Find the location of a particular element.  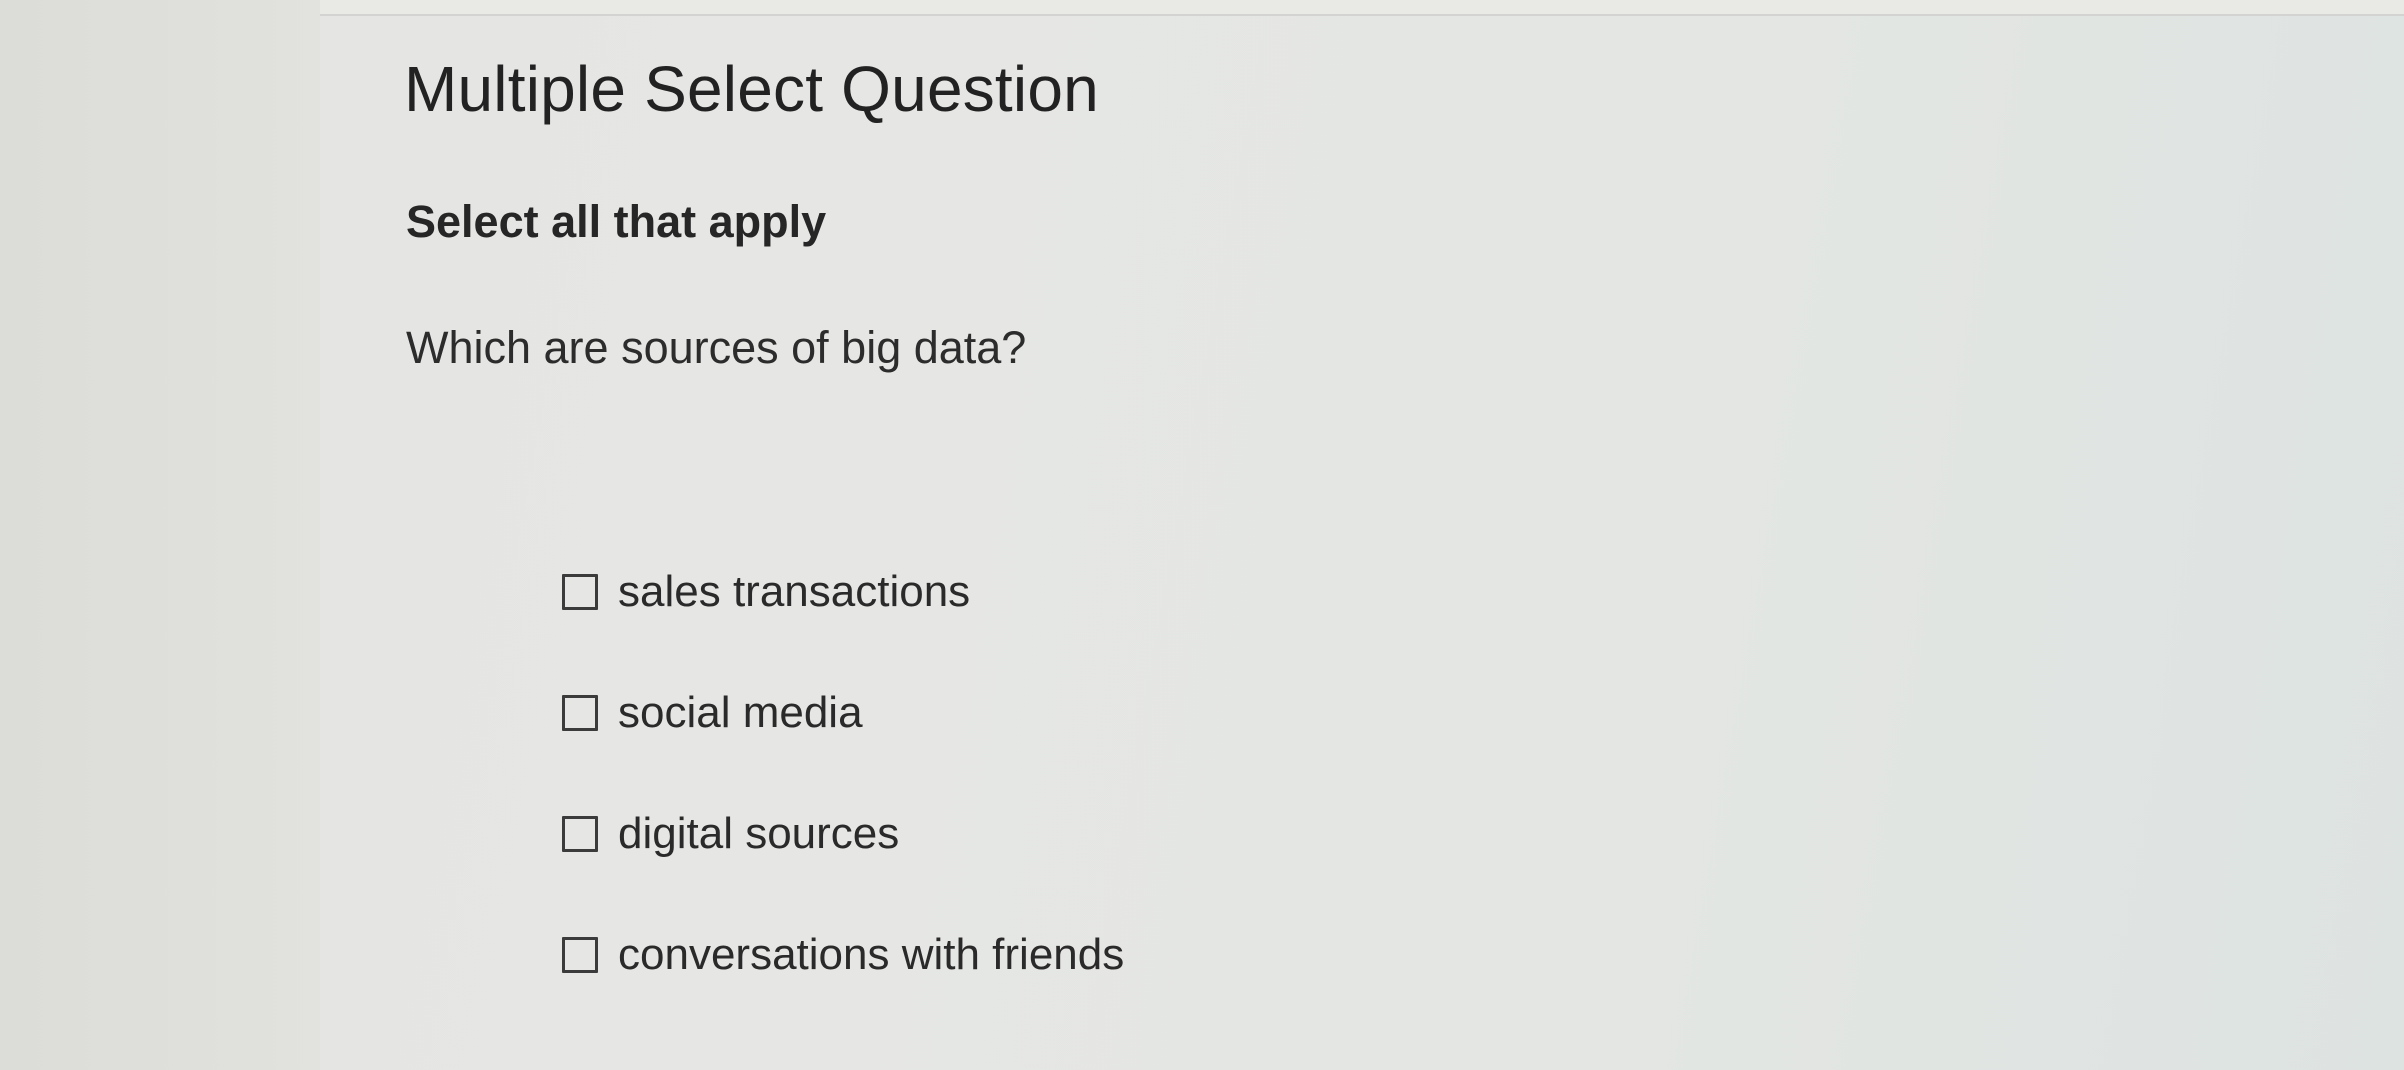

answer-option-digital-sources: digital sources is located at coordinates (843, 834).